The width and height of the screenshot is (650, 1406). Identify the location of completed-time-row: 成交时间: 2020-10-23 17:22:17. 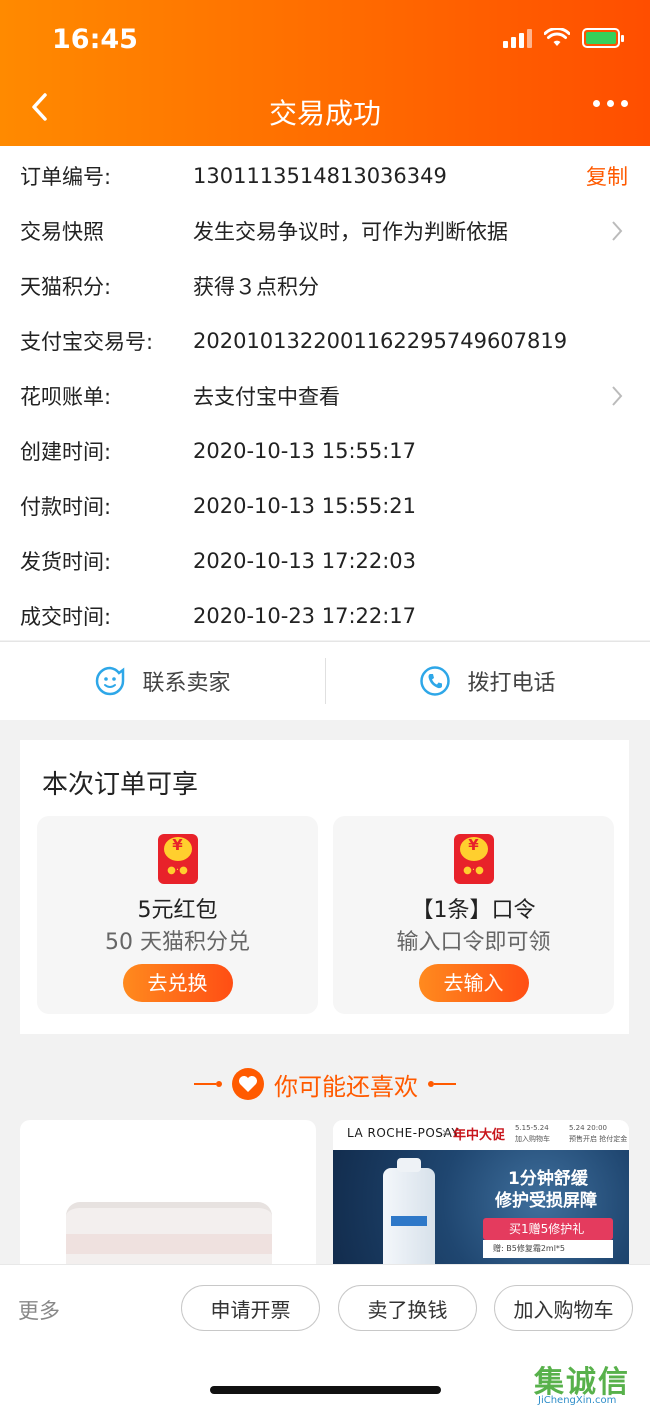
(325, 615).